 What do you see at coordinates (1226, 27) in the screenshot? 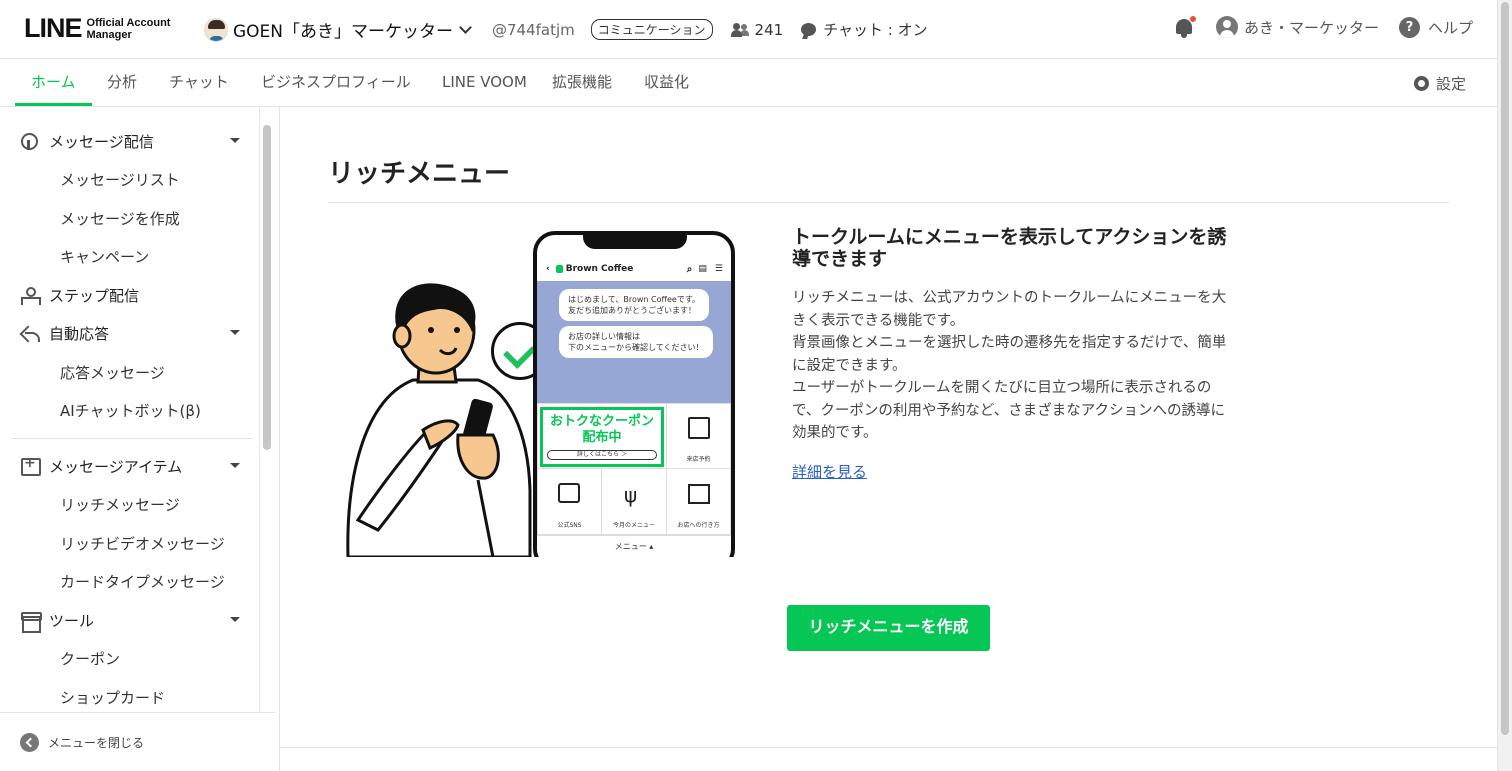
I see `user-icon` at bounding box center [1226, 27].